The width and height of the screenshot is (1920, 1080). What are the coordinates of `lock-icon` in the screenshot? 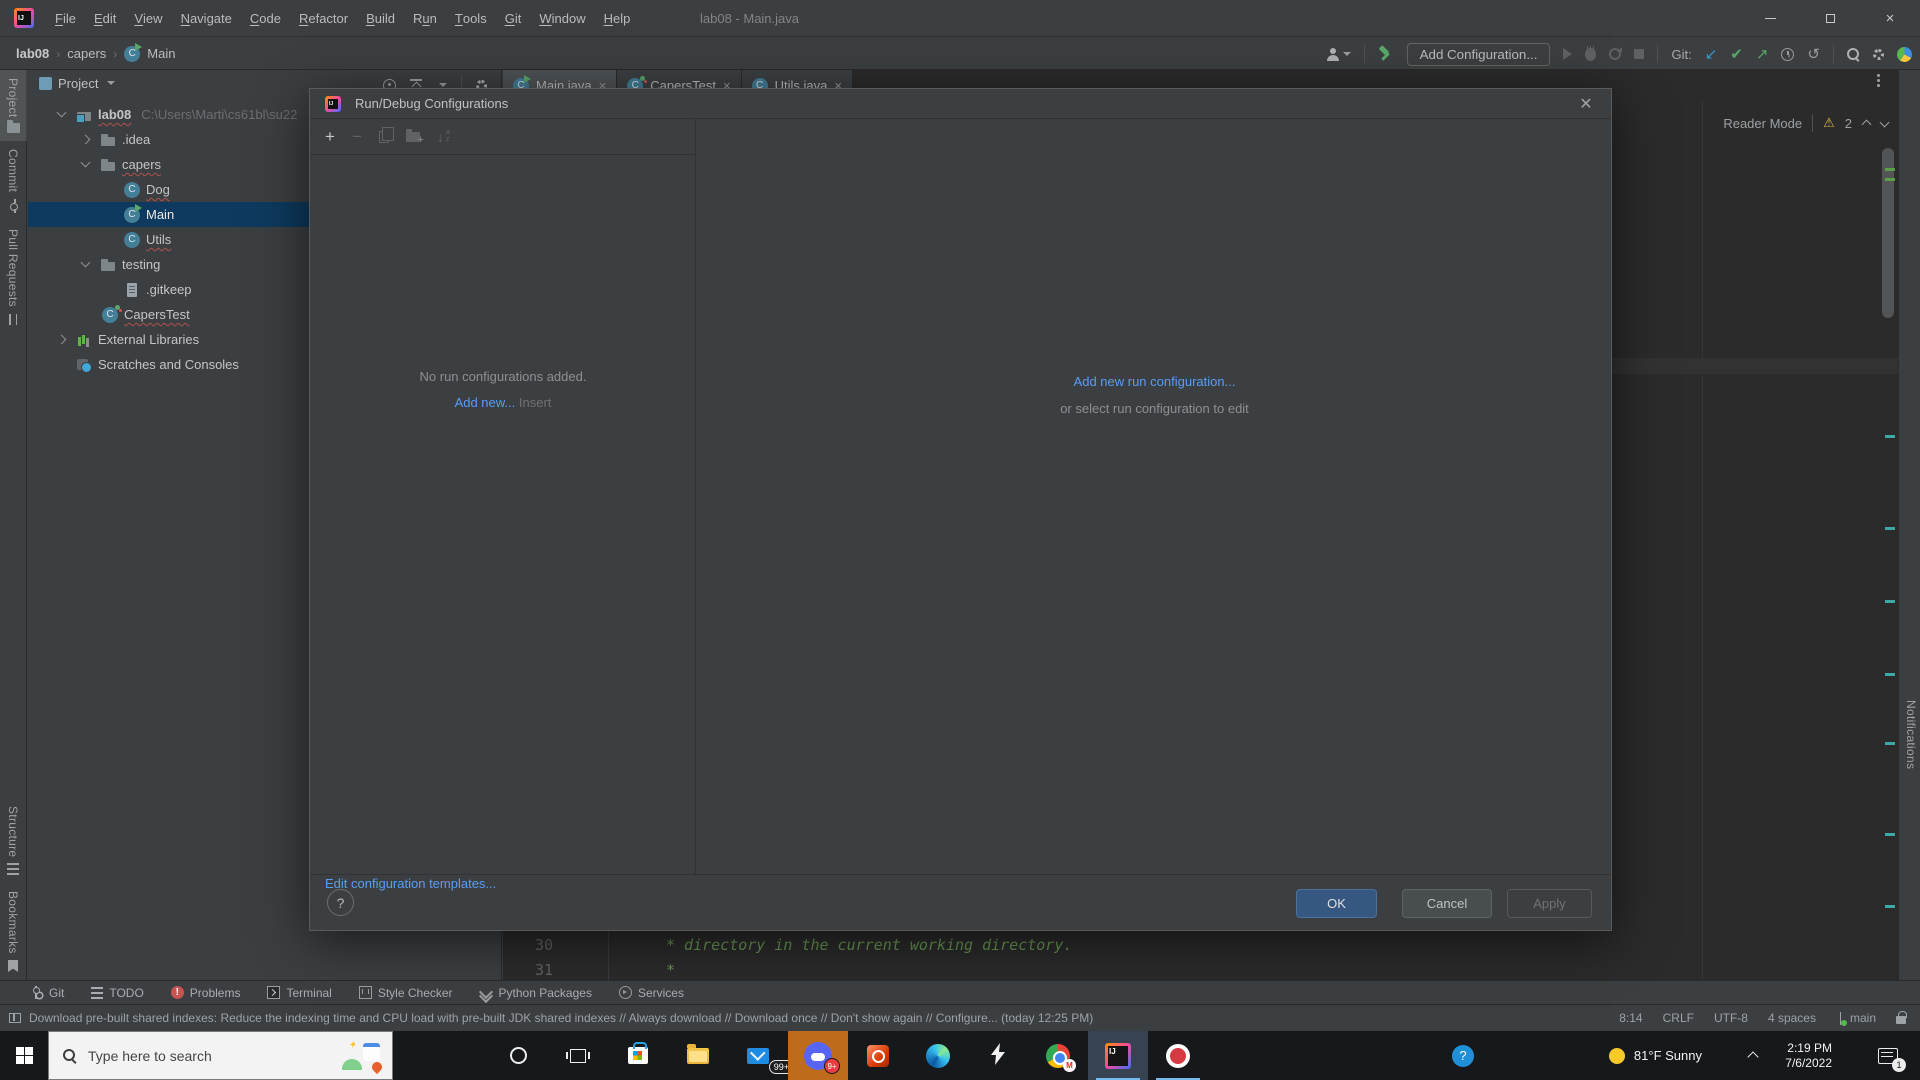 It's located at (1901, 1017).